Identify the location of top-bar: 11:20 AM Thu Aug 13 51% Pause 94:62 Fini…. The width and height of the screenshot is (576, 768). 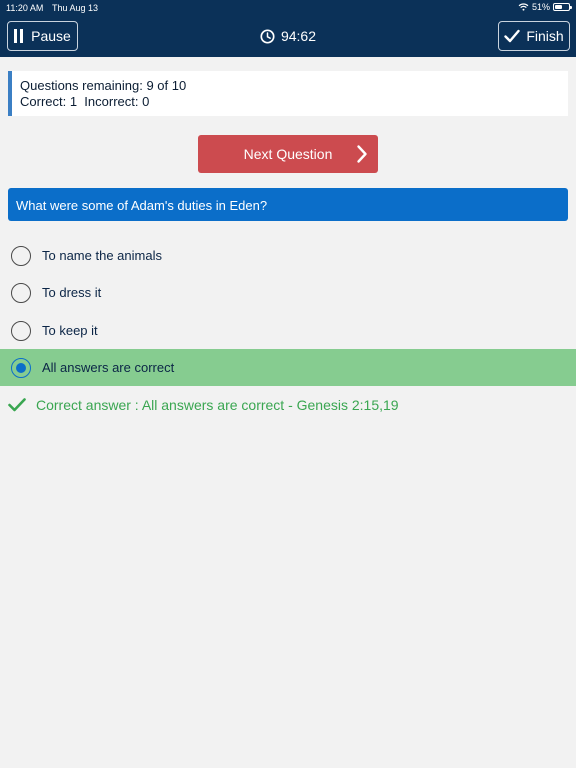
(288, 28).